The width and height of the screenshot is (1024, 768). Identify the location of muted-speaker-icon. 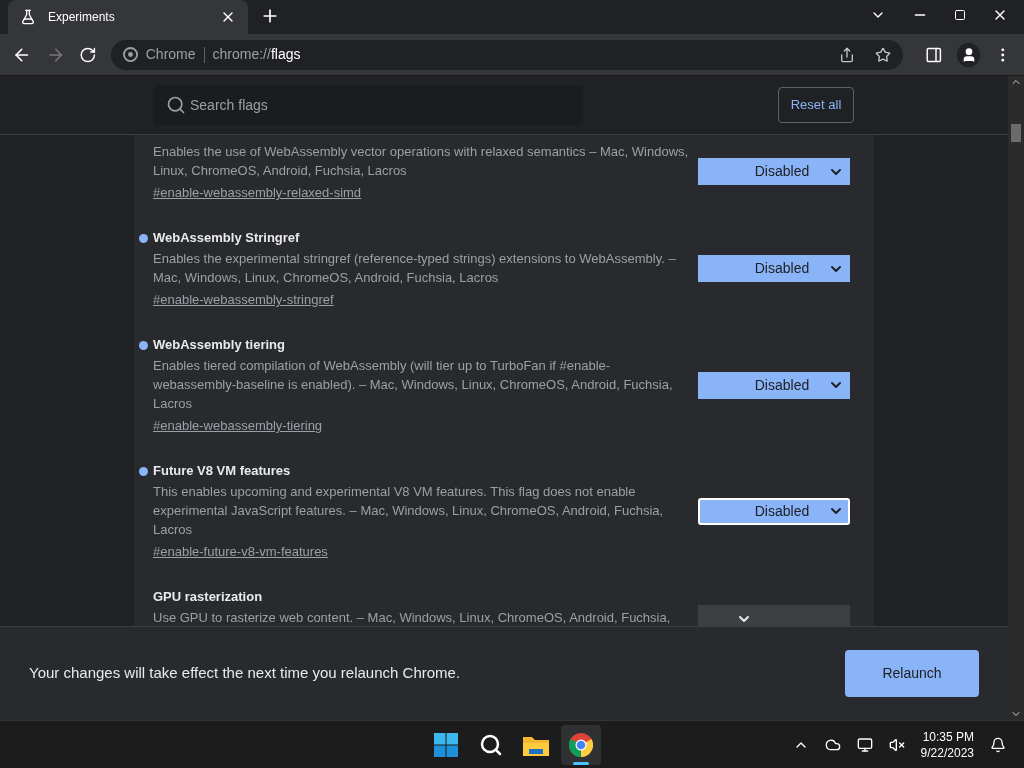
(896, 744).